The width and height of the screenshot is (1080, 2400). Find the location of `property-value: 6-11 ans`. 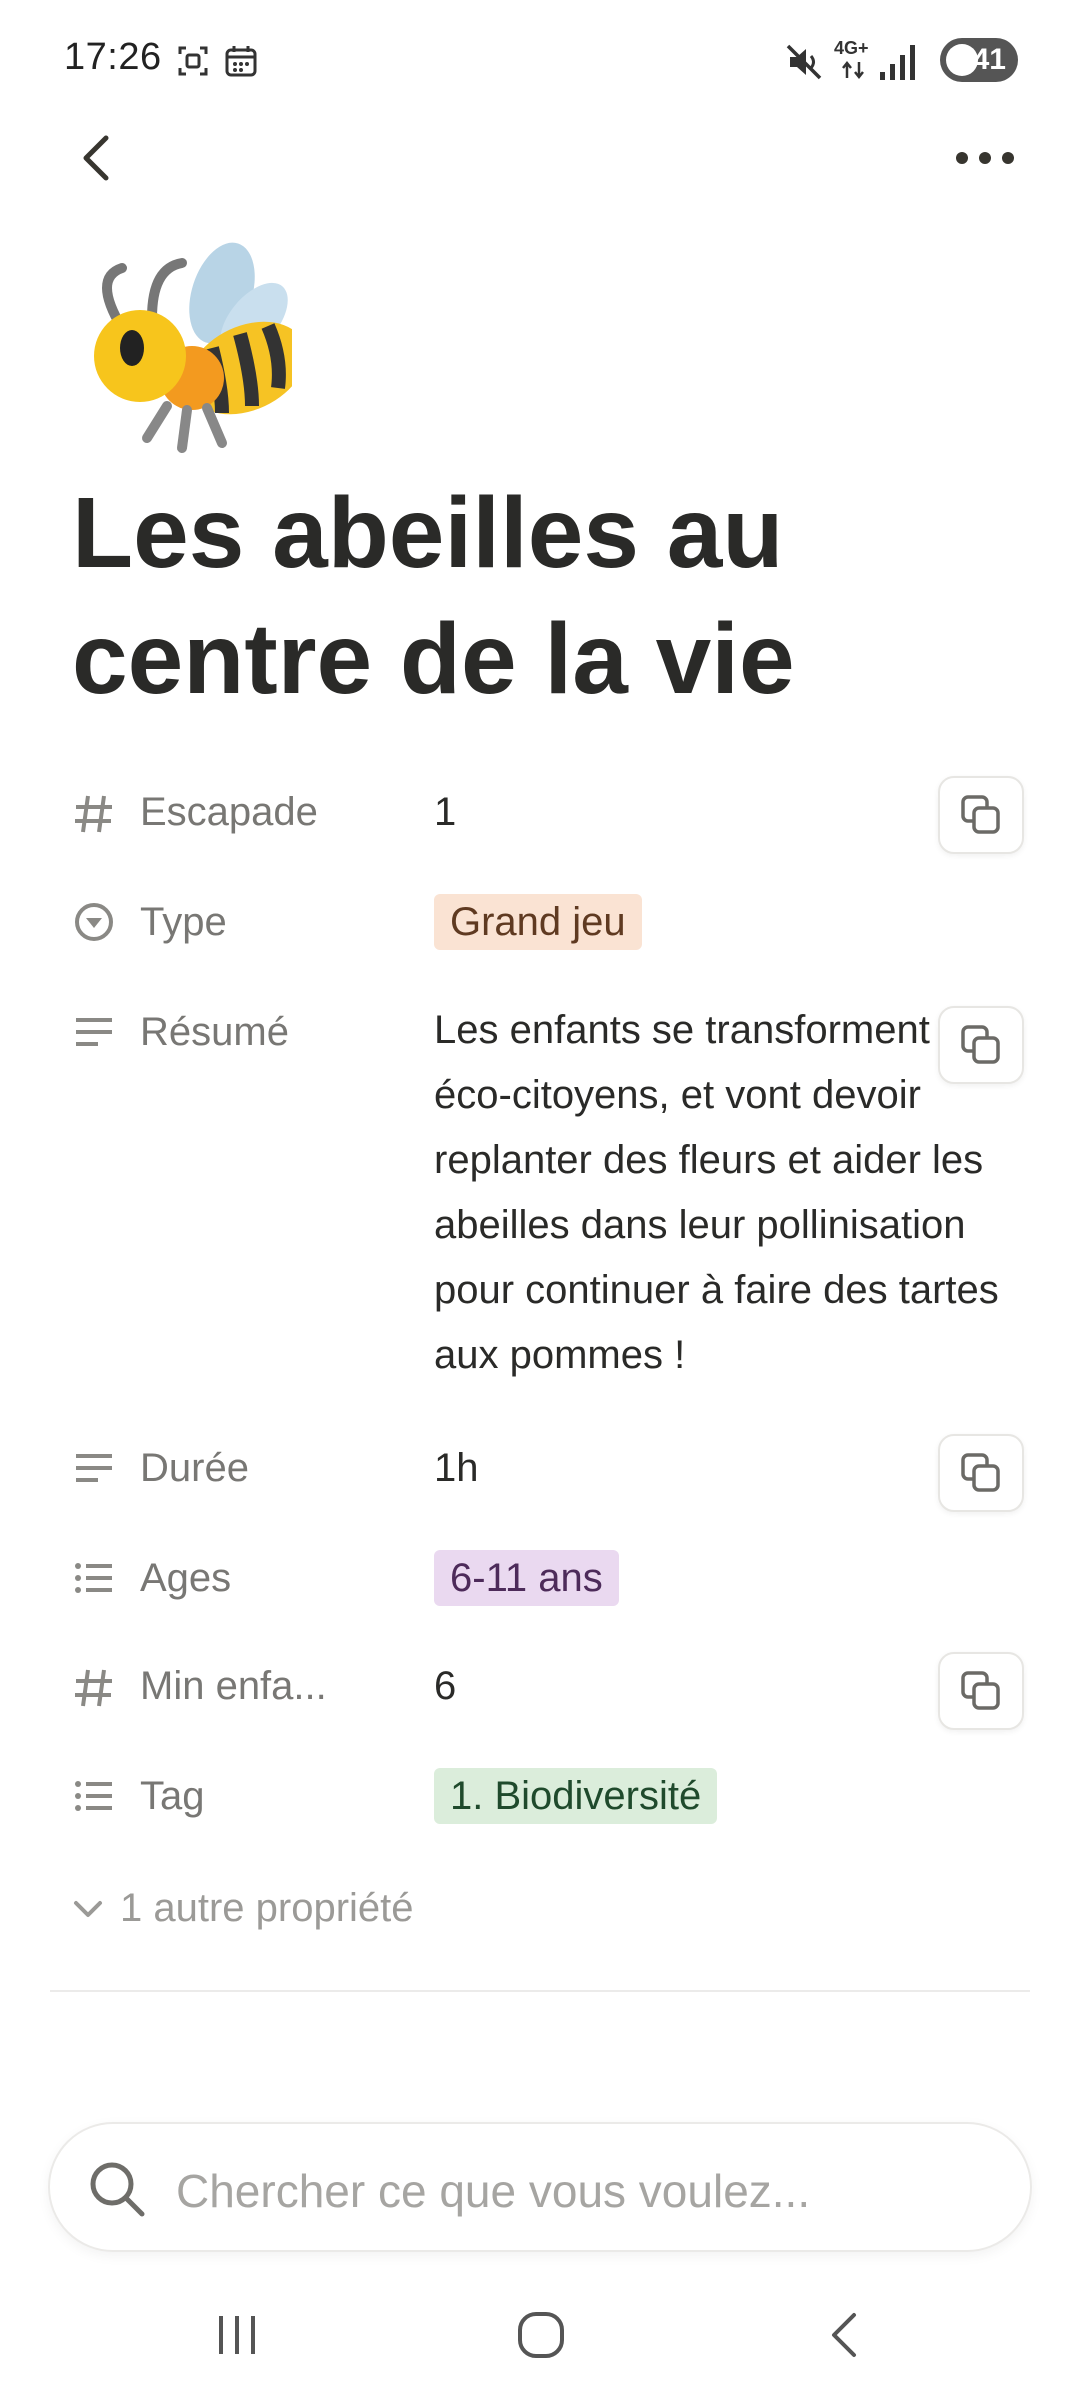

property-value: 6-11 ans is located at coordinates (526, 1578).